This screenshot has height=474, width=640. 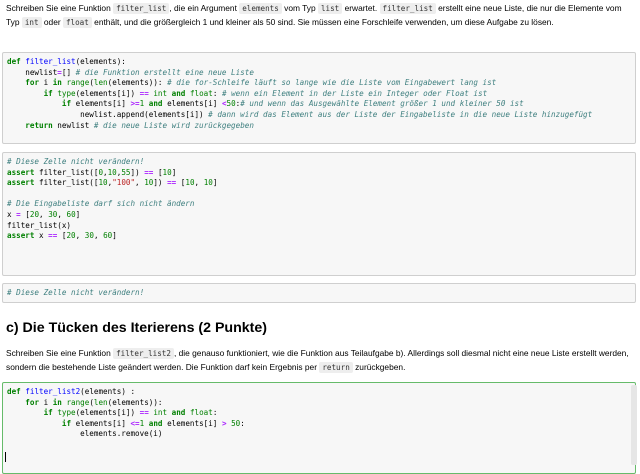 I want to click on code-line: assert filter_list([0,10,55]) == [10], so click(x=92, y=172).